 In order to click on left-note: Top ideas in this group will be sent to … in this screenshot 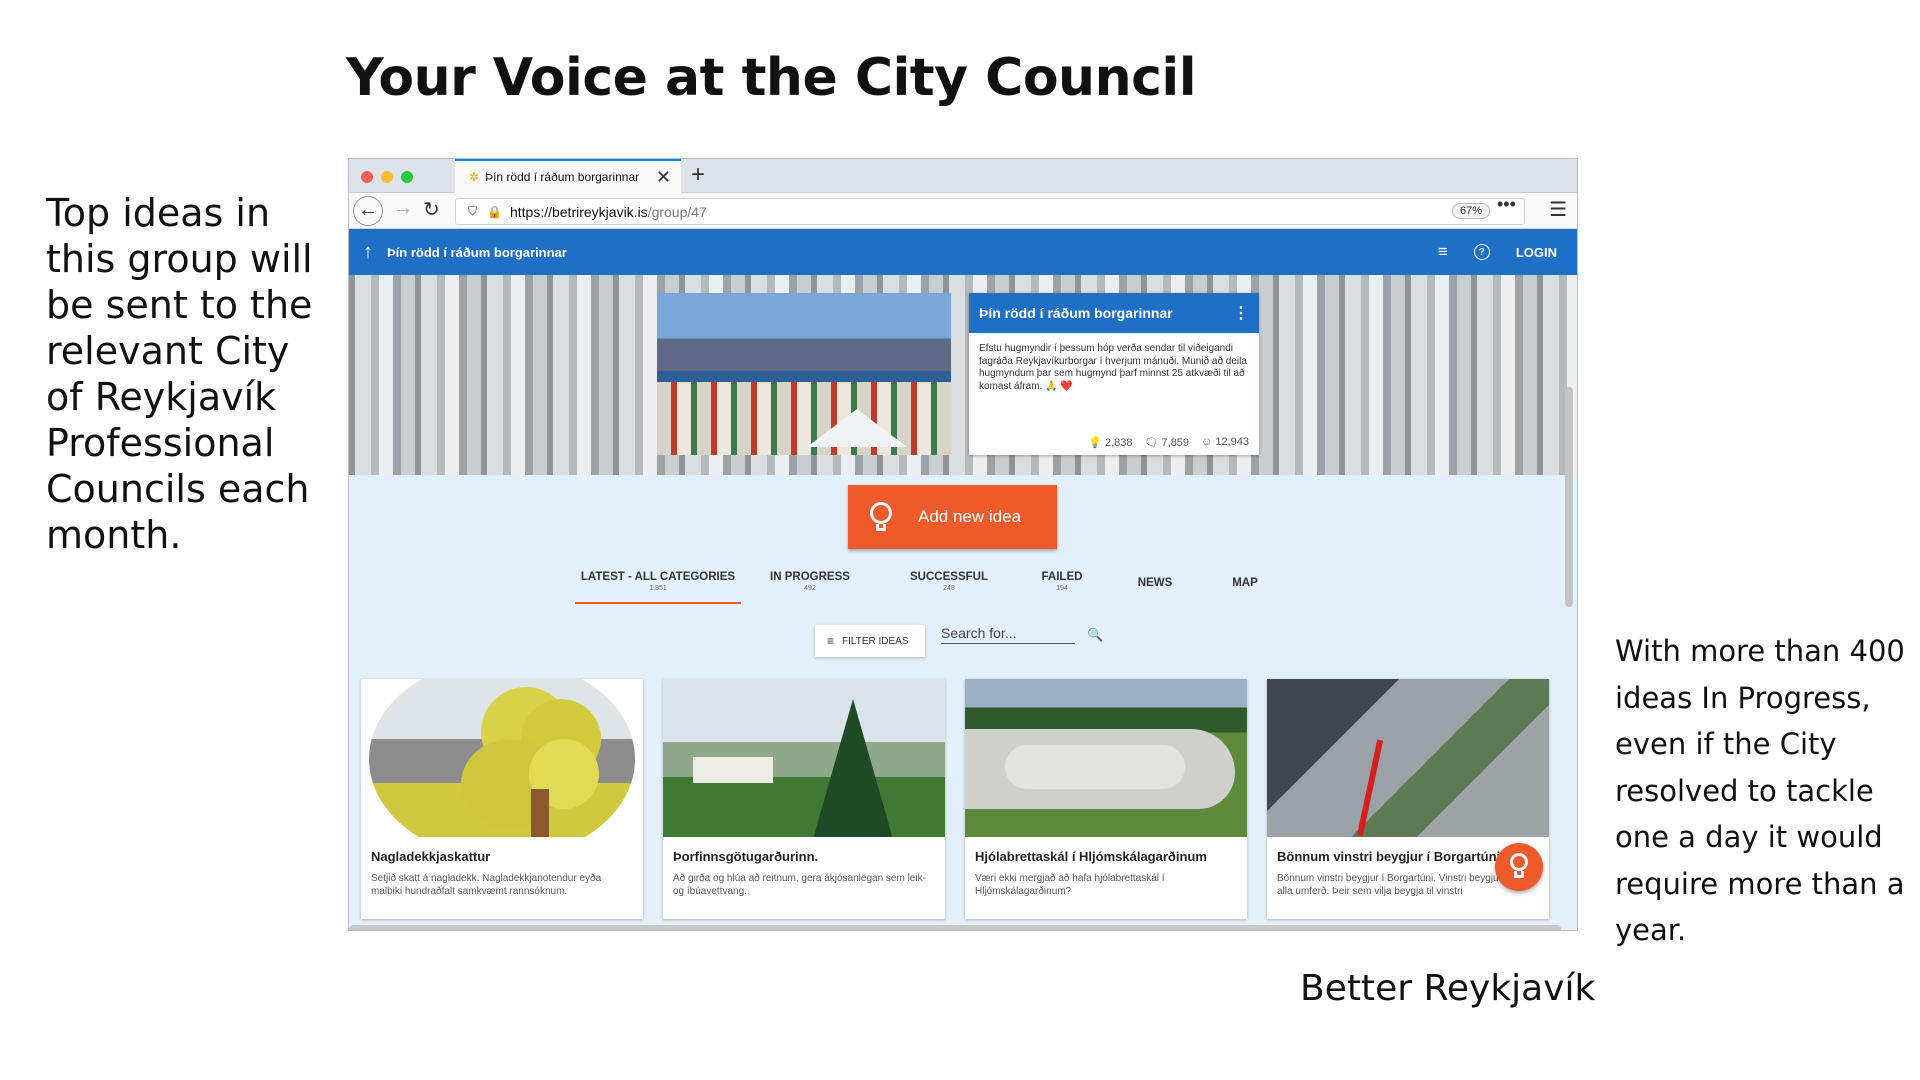, I will do `click(179, 374)`.